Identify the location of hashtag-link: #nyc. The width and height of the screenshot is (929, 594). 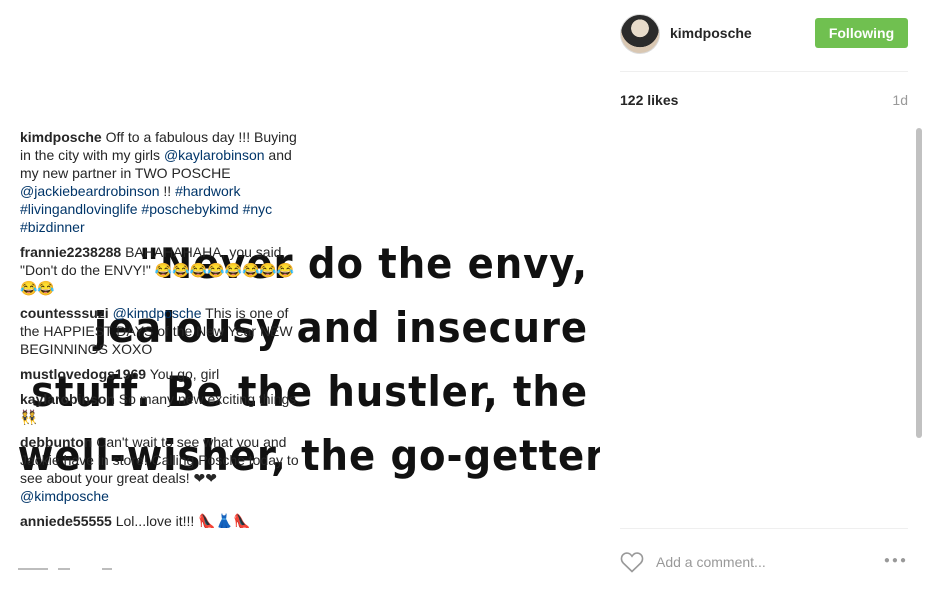
(258, 209).